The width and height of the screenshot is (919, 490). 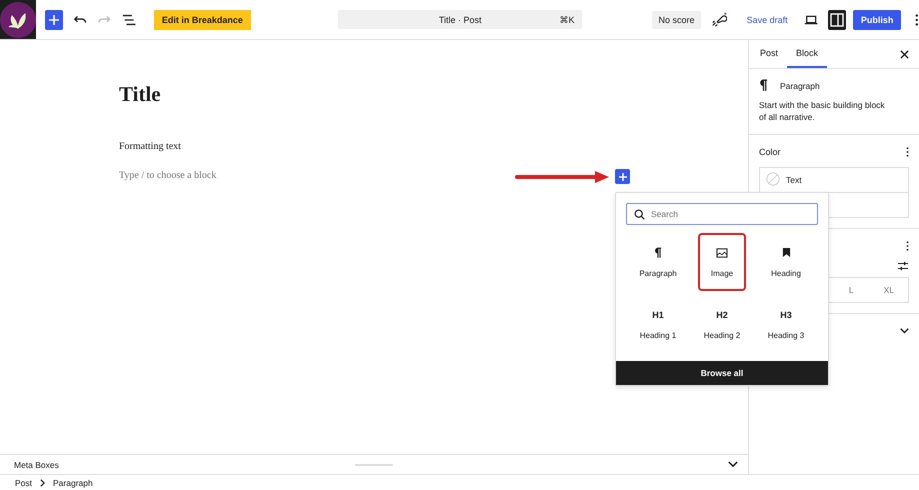 What do you see at coordinates (722, 262) in the screenshot?
I see `block-option: Image` at bounding box center [722, 262].